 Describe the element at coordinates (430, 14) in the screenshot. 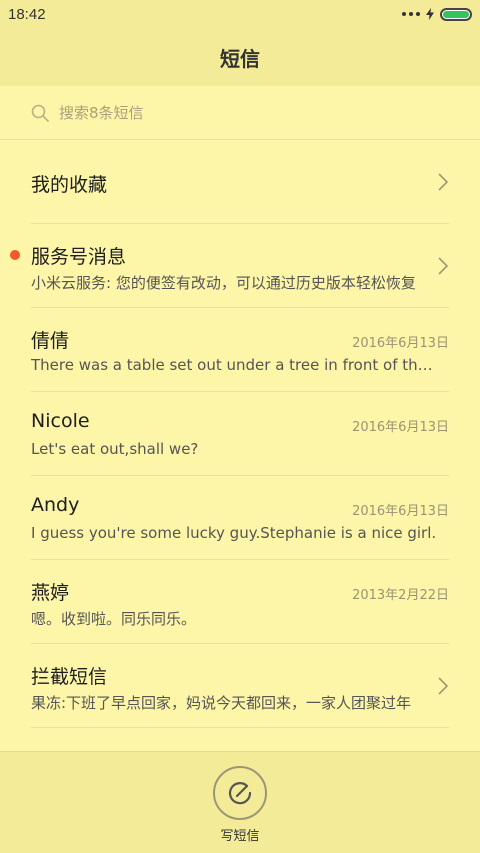

I see `charging-icon` at that location.